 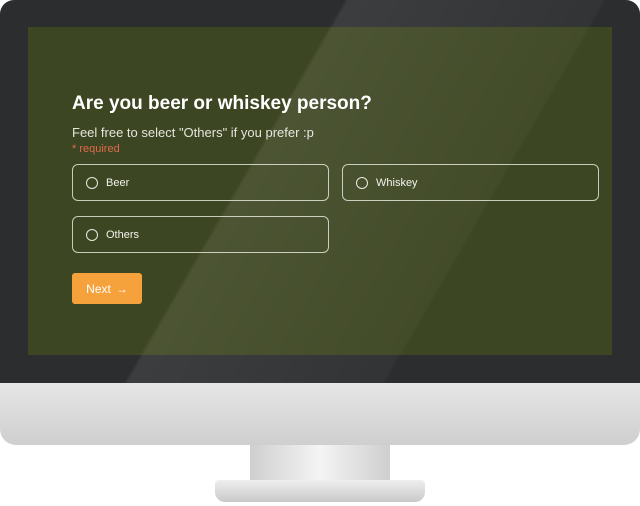 What do you see at coordinates (470, 182) in the screenshot?
I see `option-whiskey: Whiskey` at bounding box center [470, 182].